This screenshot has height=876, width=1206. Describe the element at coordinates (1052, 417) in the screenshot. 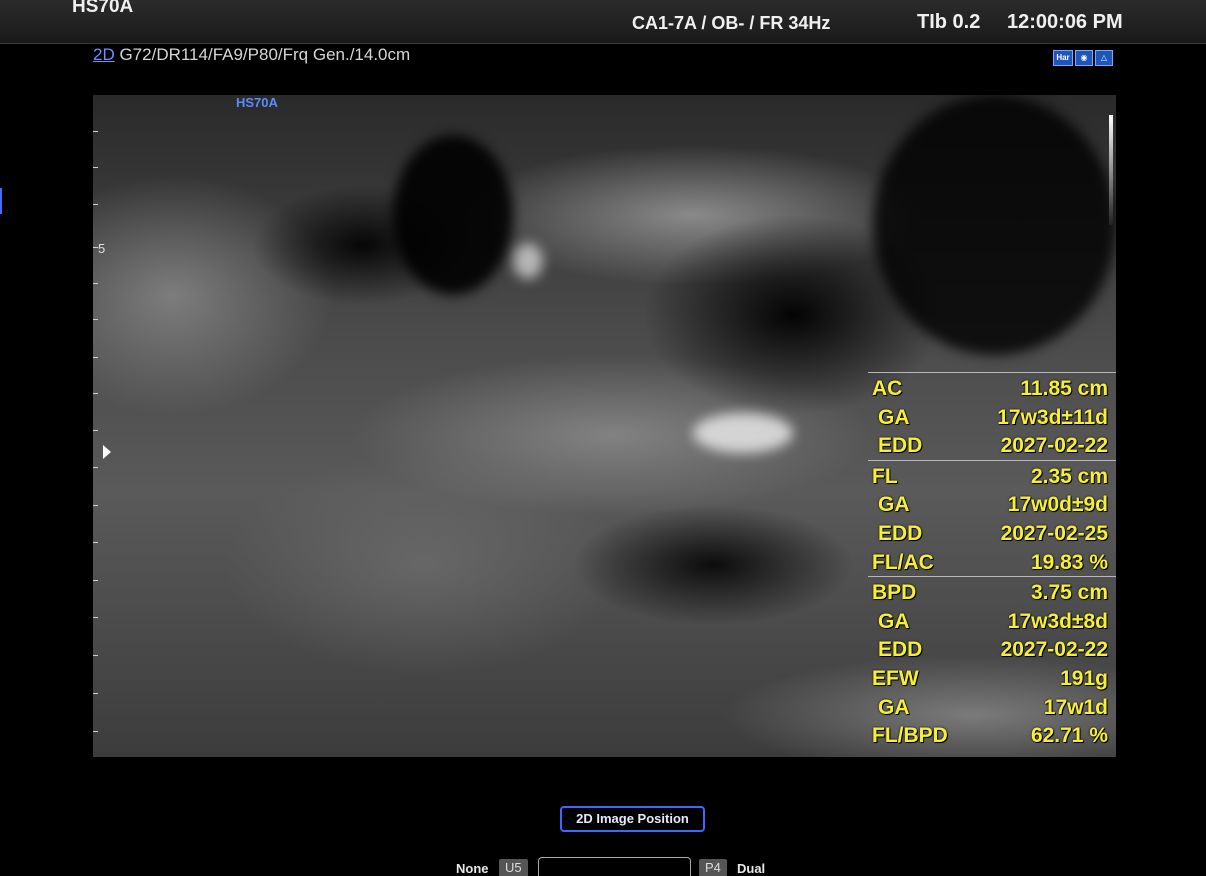

I see `measurement-value: 17w3d±11d` at that location.